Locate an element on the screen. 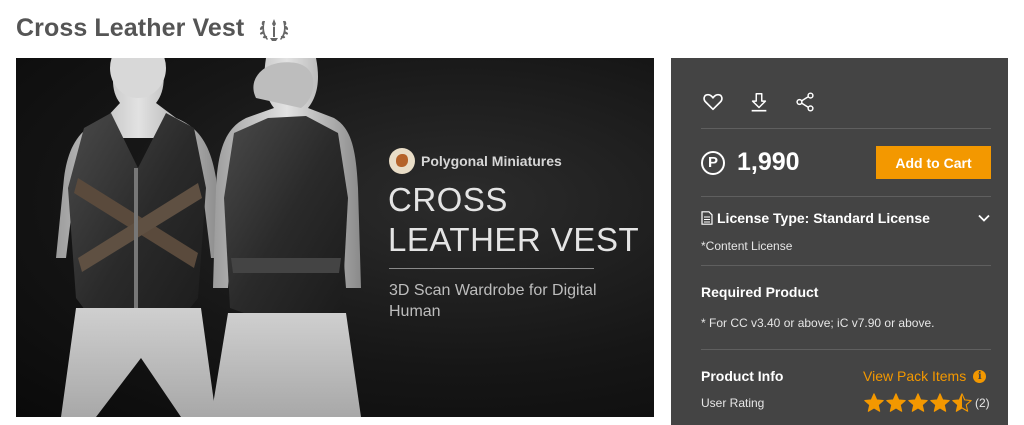  brand-name: Polygonal Miniatures is located at coordinates (491, 161).